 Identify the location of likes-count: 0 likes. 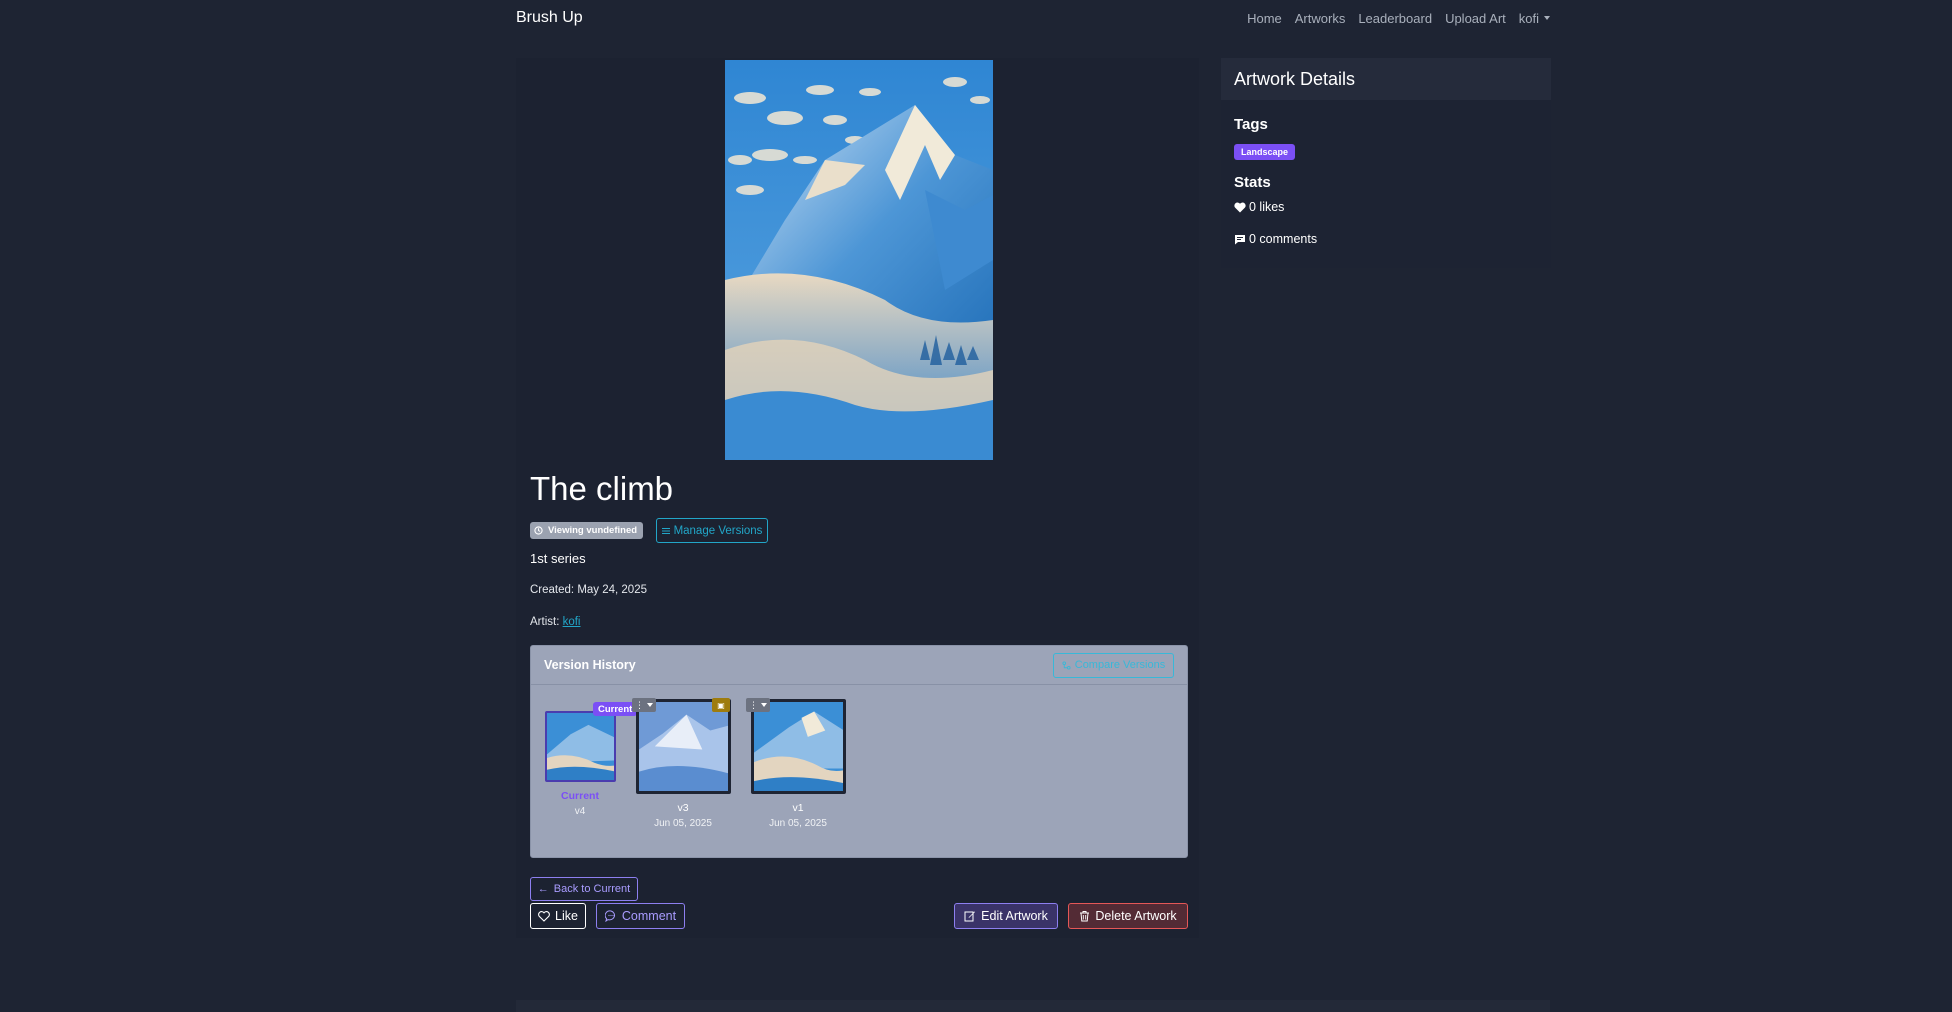
(1267, 207).